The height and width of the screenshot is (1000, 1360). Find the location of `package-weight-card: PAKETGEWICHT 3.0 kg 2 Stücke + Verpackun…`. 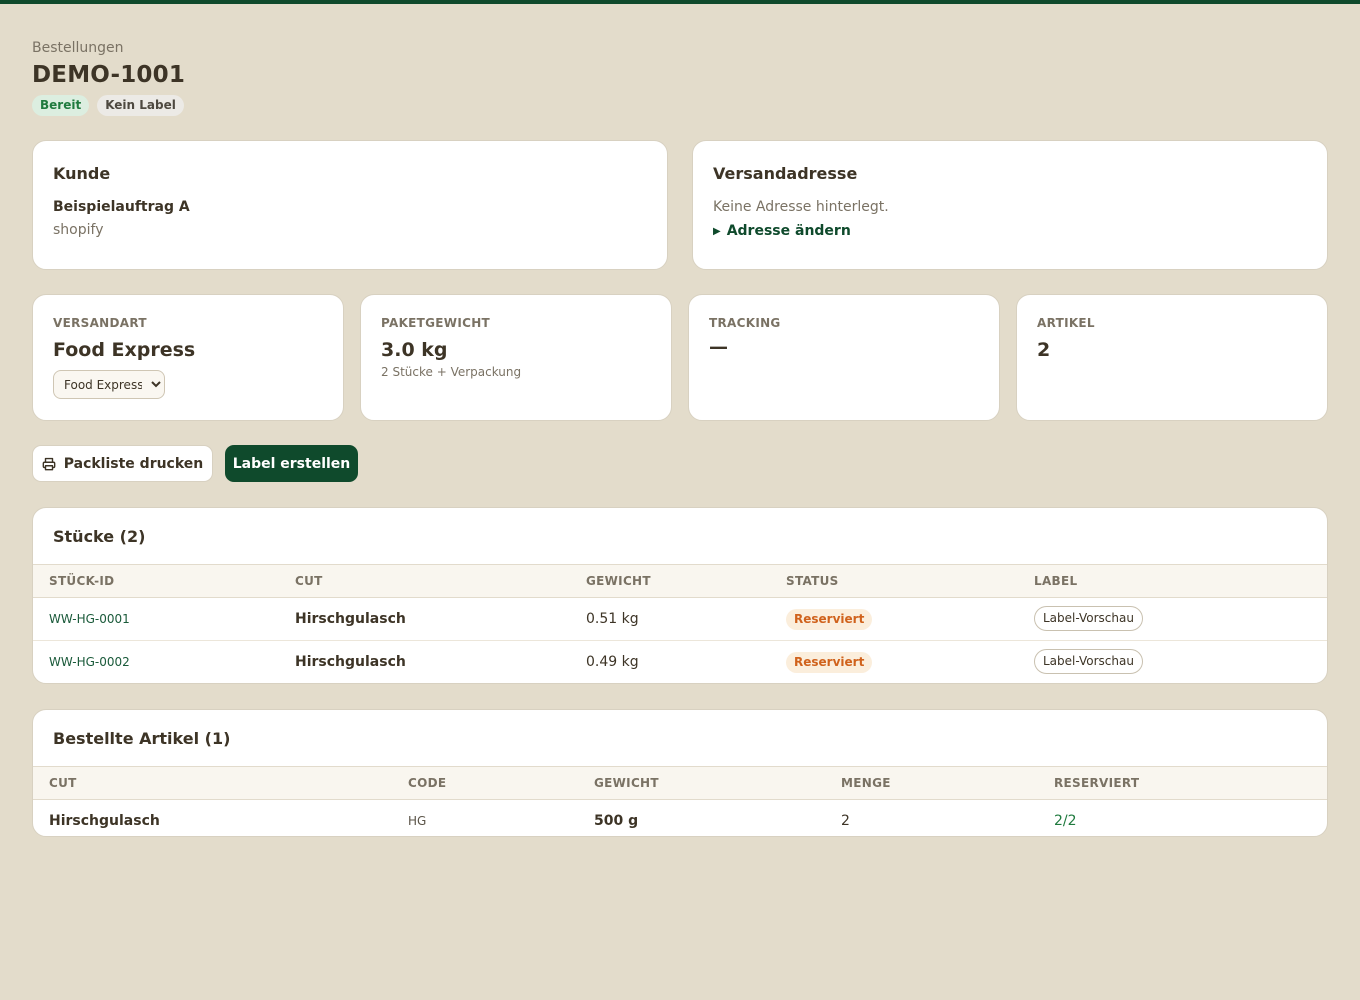

package-weight-card: PAKETGEWICHT 3.0 kg 2 Stücke + Verpackun… is located at coordinates (516, 357).